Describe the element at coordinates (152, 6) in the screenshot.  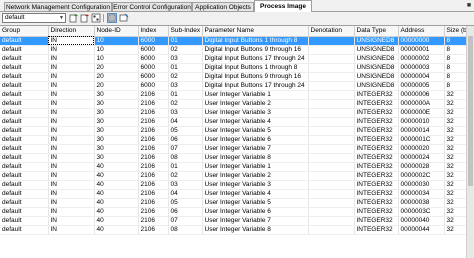
I see `tab-error-control-configuration: Error Control Configuration` at that location.